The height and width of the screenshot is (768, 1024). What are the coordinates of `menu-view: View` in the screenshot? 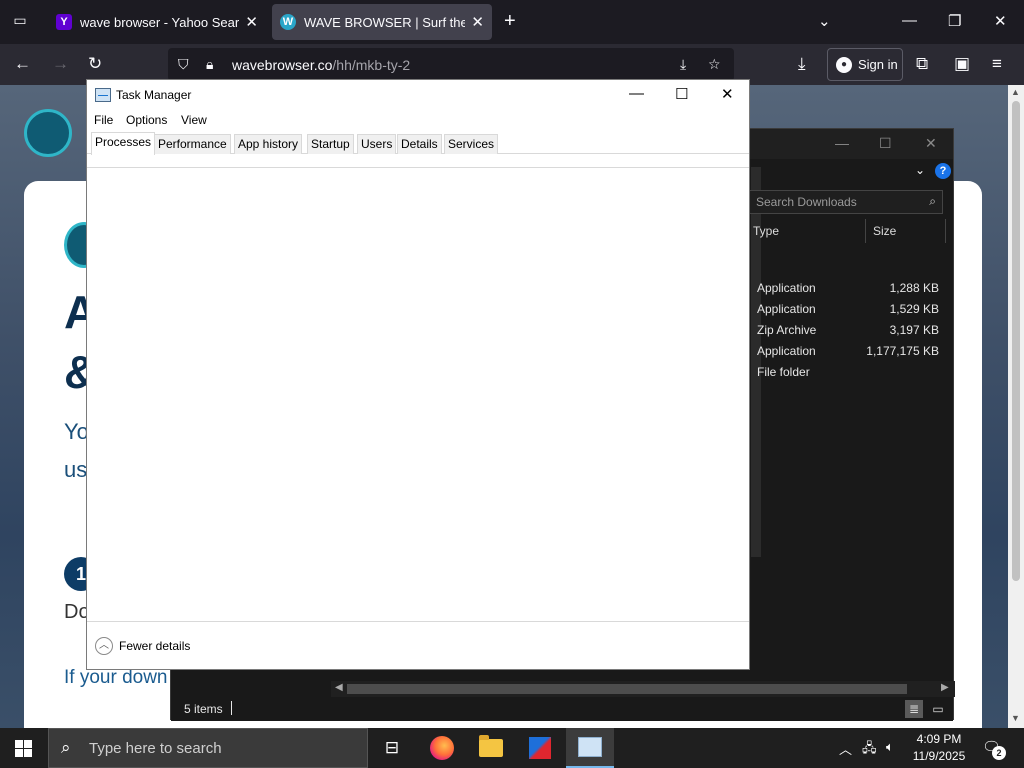 It's located at (194, 120).